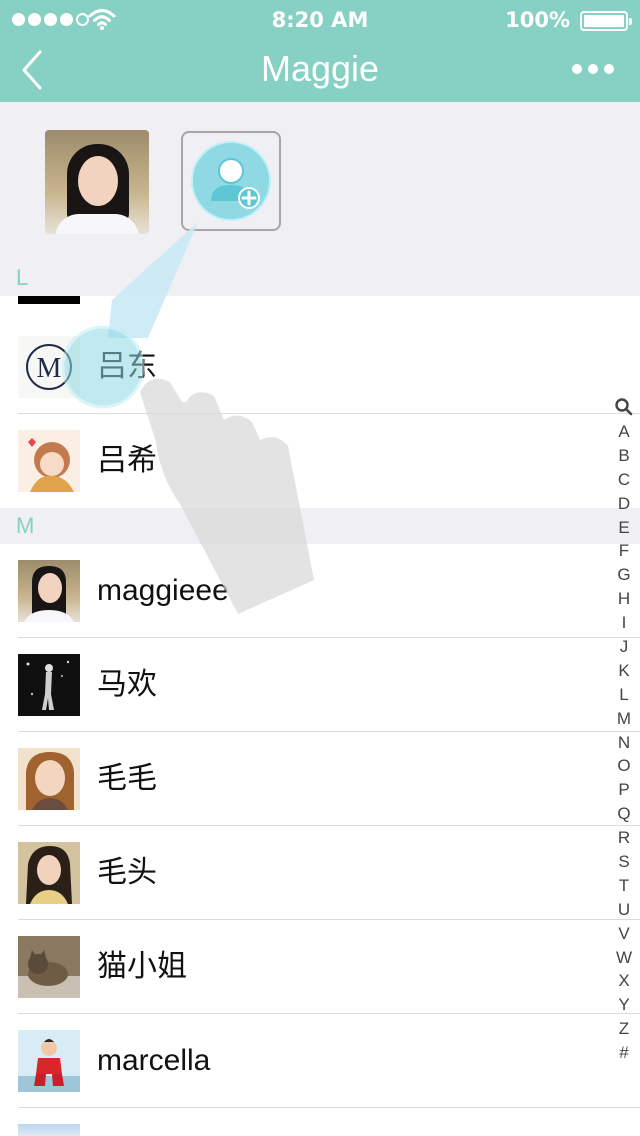 Image resolution: width=640 pixels, height=1136 pixels. I want to click on contact-name: maggieee, so click(163, 590).